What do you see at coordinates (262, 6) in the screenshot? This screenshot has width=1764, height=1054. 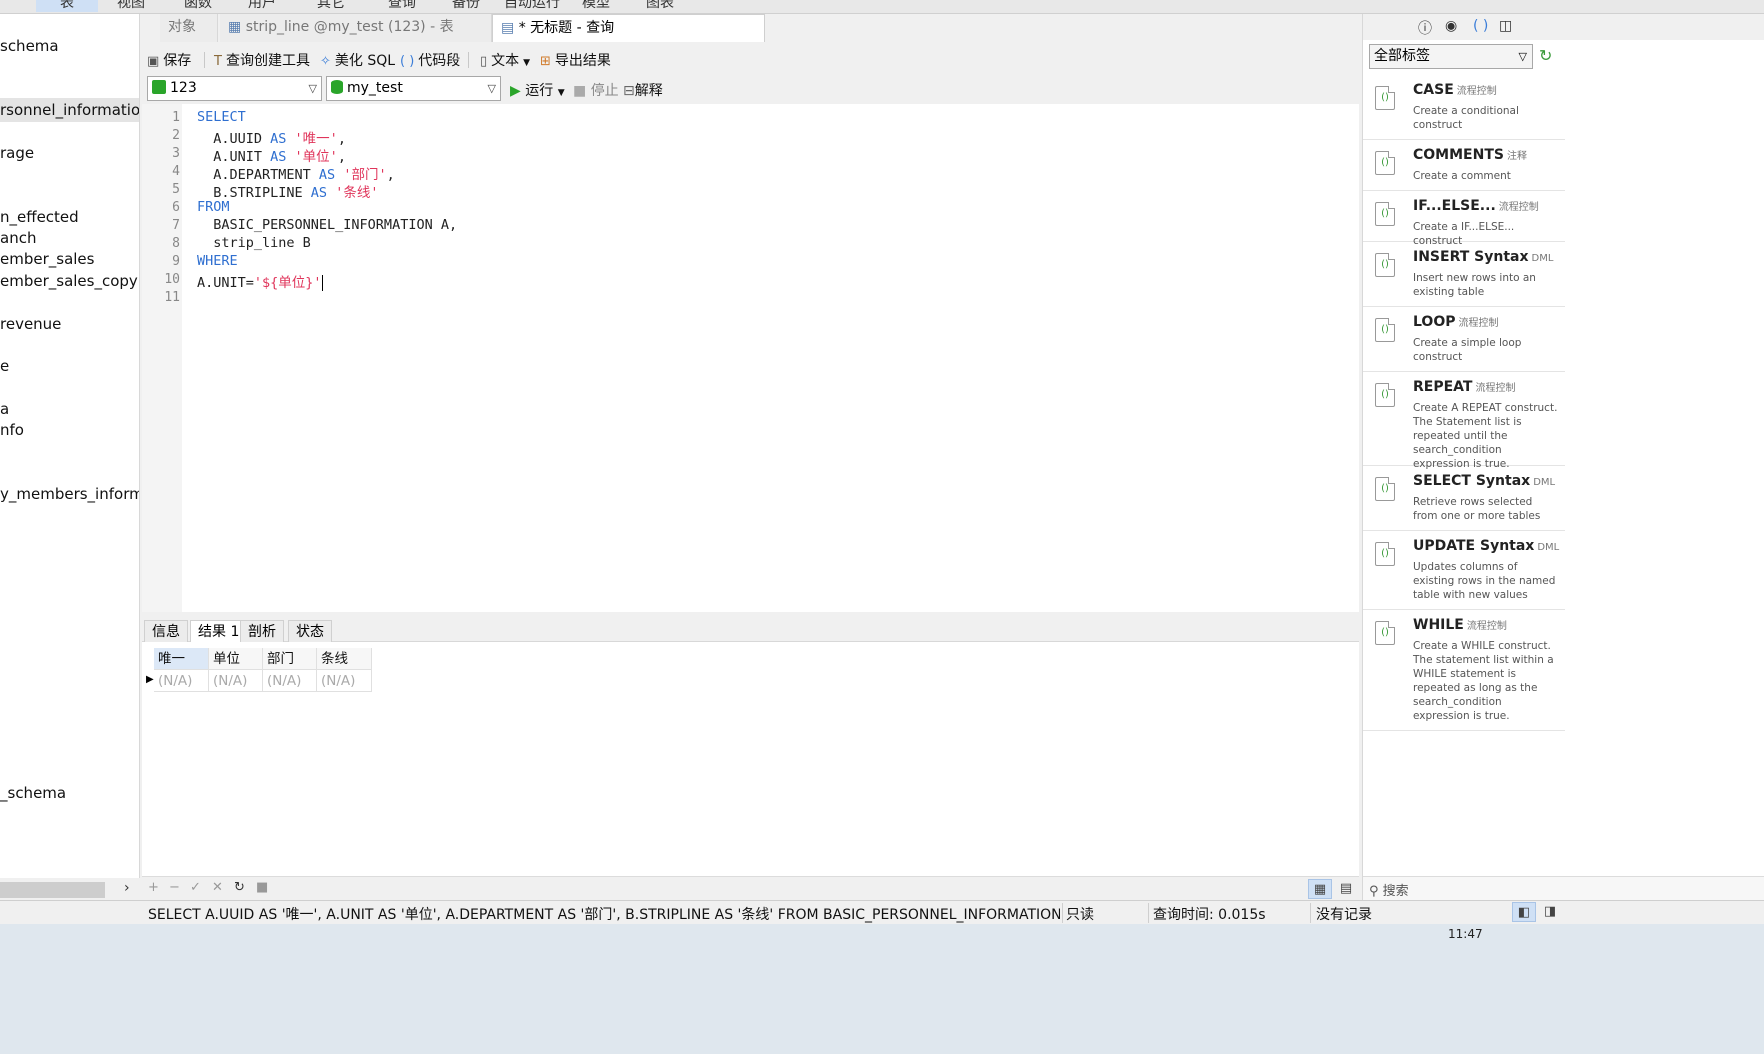 I see `menu-user: 用户` at bounding box center [262, 6].